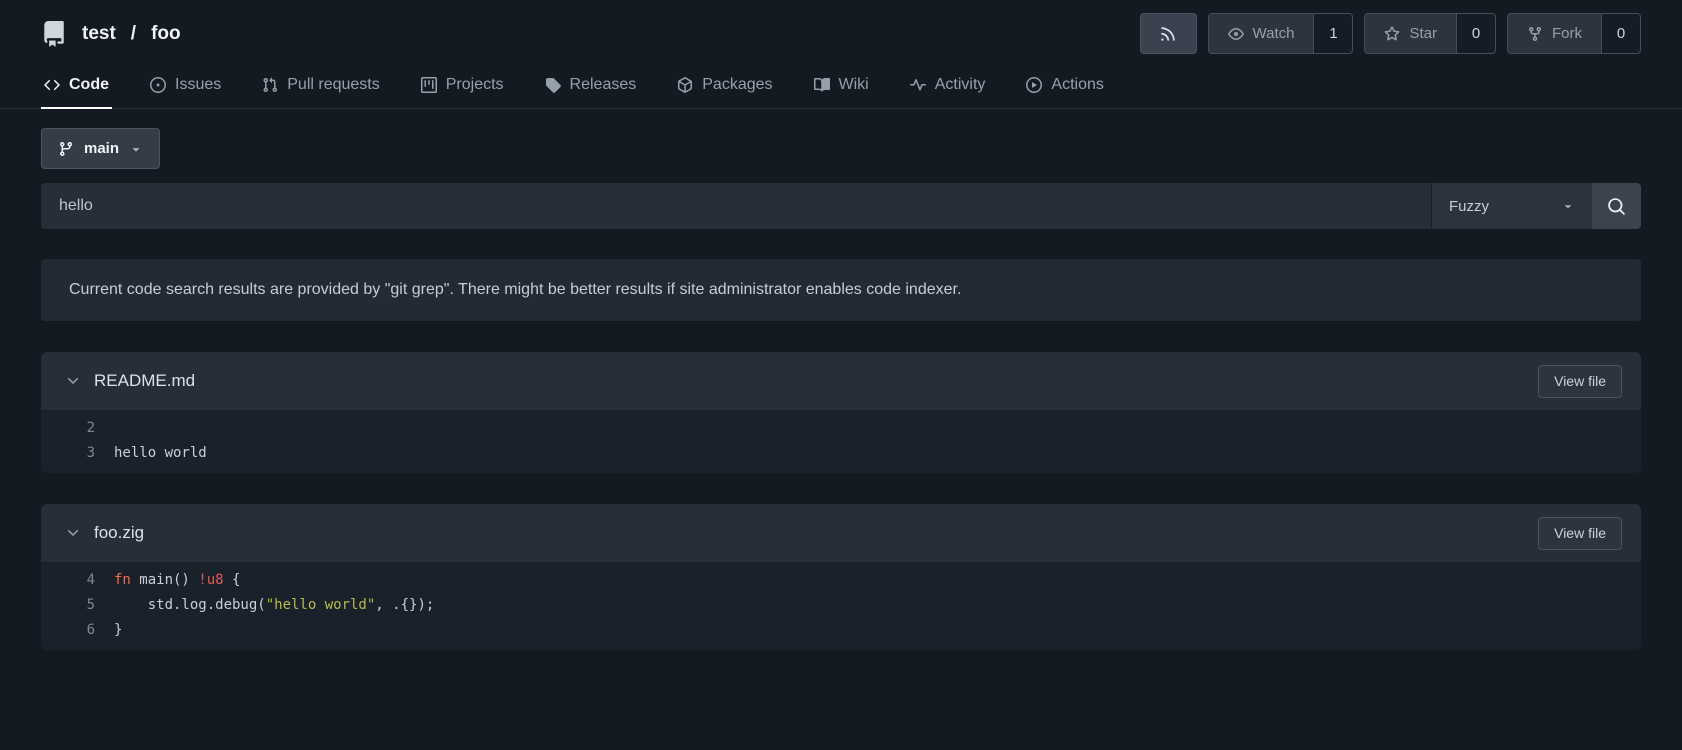 The image size is (1682, 750). What do you see at coordinates (68, 580) in the screenshot?
I see `line-number: 4` at bounding box center [68, 580].